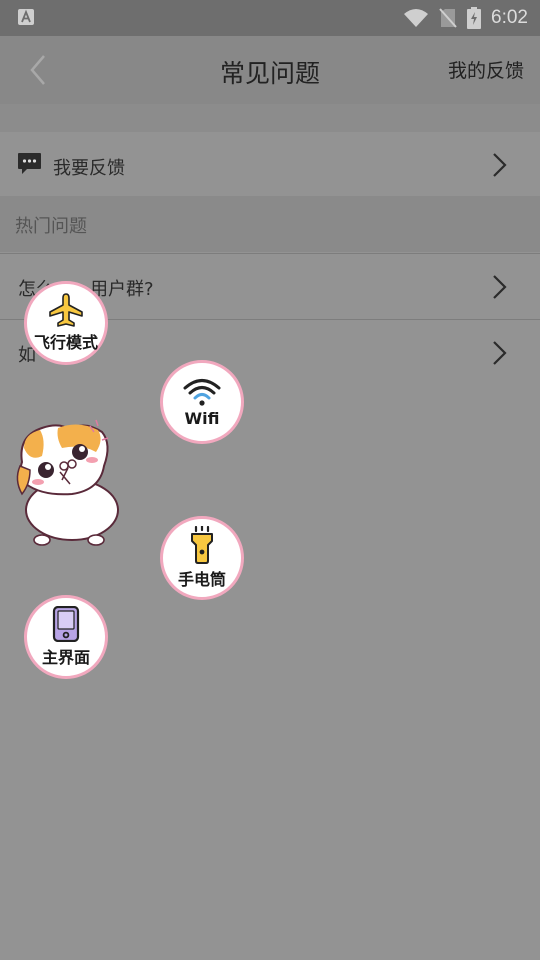 The height and width of the screenshot is (960, 540). What do you see at coordinates (474, 18) in the screenshot?
I see `battery-charging-icon` at bounding box center [474, 18].